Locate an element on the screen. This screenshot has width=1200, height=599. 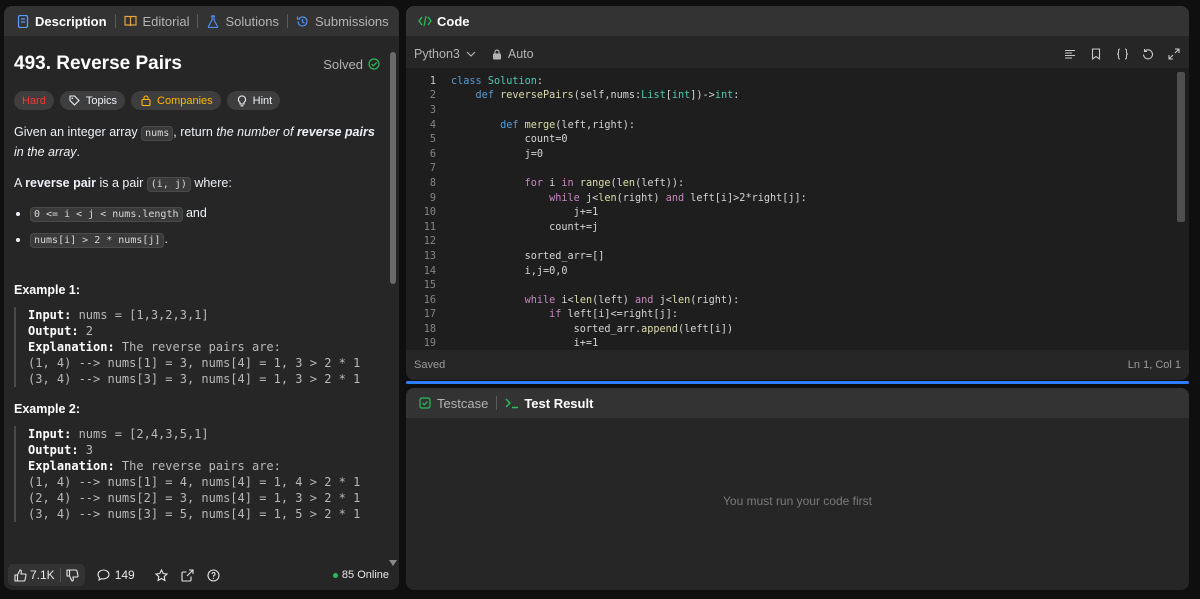
chevron-down-icon is located at coordinates (471, 54).